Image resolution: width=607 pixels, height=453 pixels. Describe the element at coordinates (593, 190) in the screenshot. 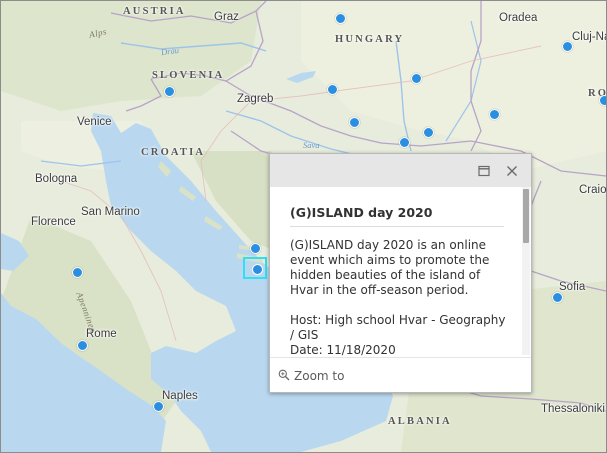

I see `city-label-craiova: Craiov` at that location.